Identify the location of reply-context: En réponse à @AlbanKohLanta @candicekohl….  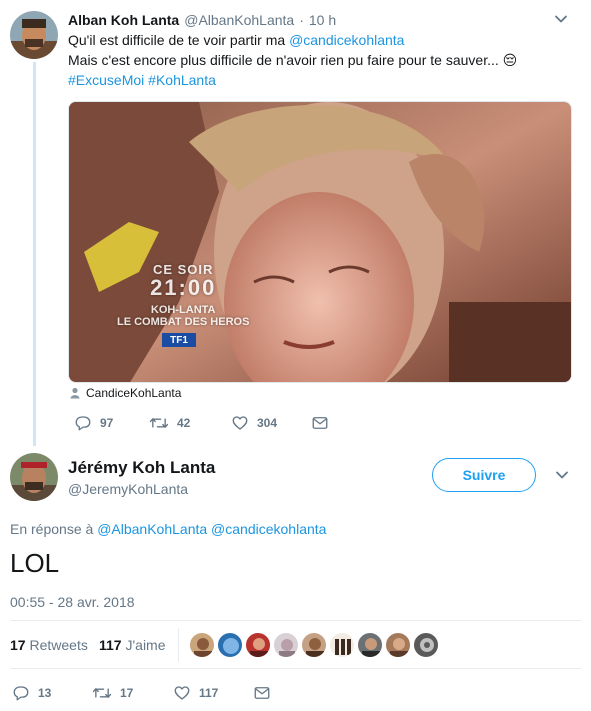
(168, 529).